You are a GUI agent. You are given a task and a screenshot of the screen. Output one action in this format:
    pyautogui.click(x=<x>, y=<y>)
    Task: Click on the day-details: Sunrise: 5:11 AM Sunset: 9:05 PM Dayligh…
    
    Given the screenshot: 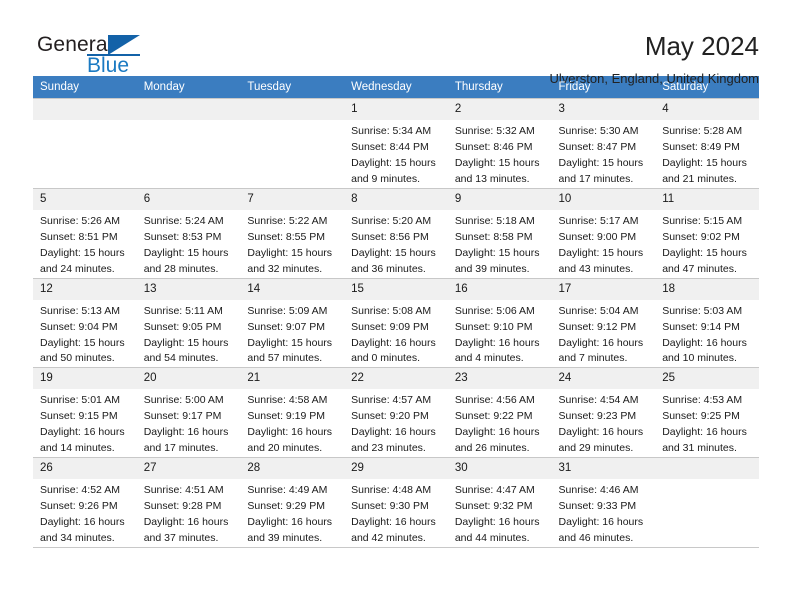 What is the action you would take?
    pyautogui.click(x=189, y=334)
    